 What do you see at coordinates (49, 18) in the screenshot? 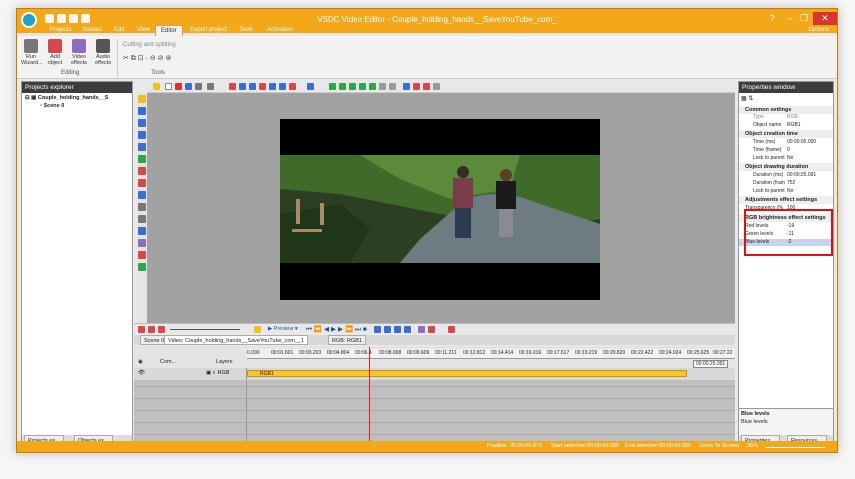
I see `new-icon` at bounding box center [49, 18].